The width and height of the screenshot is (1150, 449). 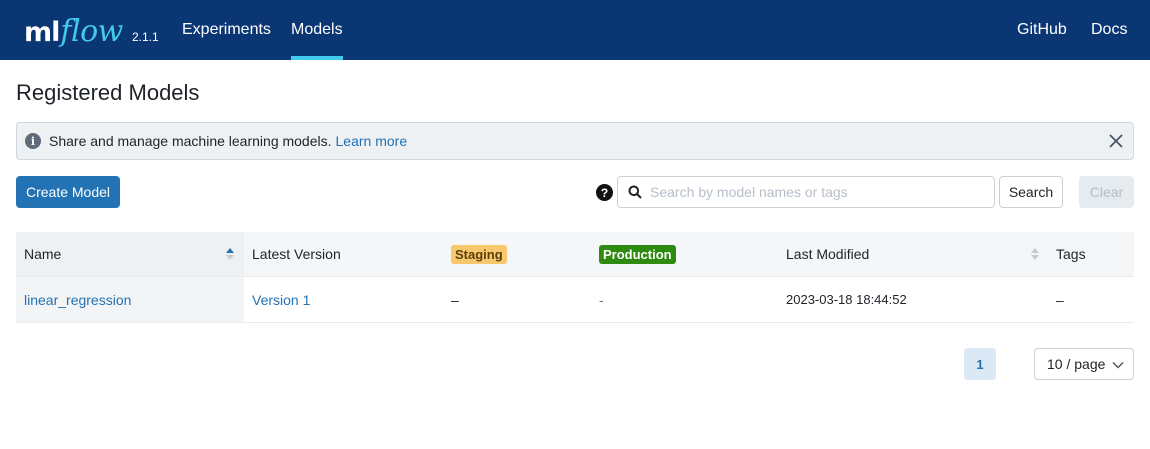 What do you see at coordinates (601, 299) in the screenshot?
I see `production-value: -` at bounding box center [601, 299].